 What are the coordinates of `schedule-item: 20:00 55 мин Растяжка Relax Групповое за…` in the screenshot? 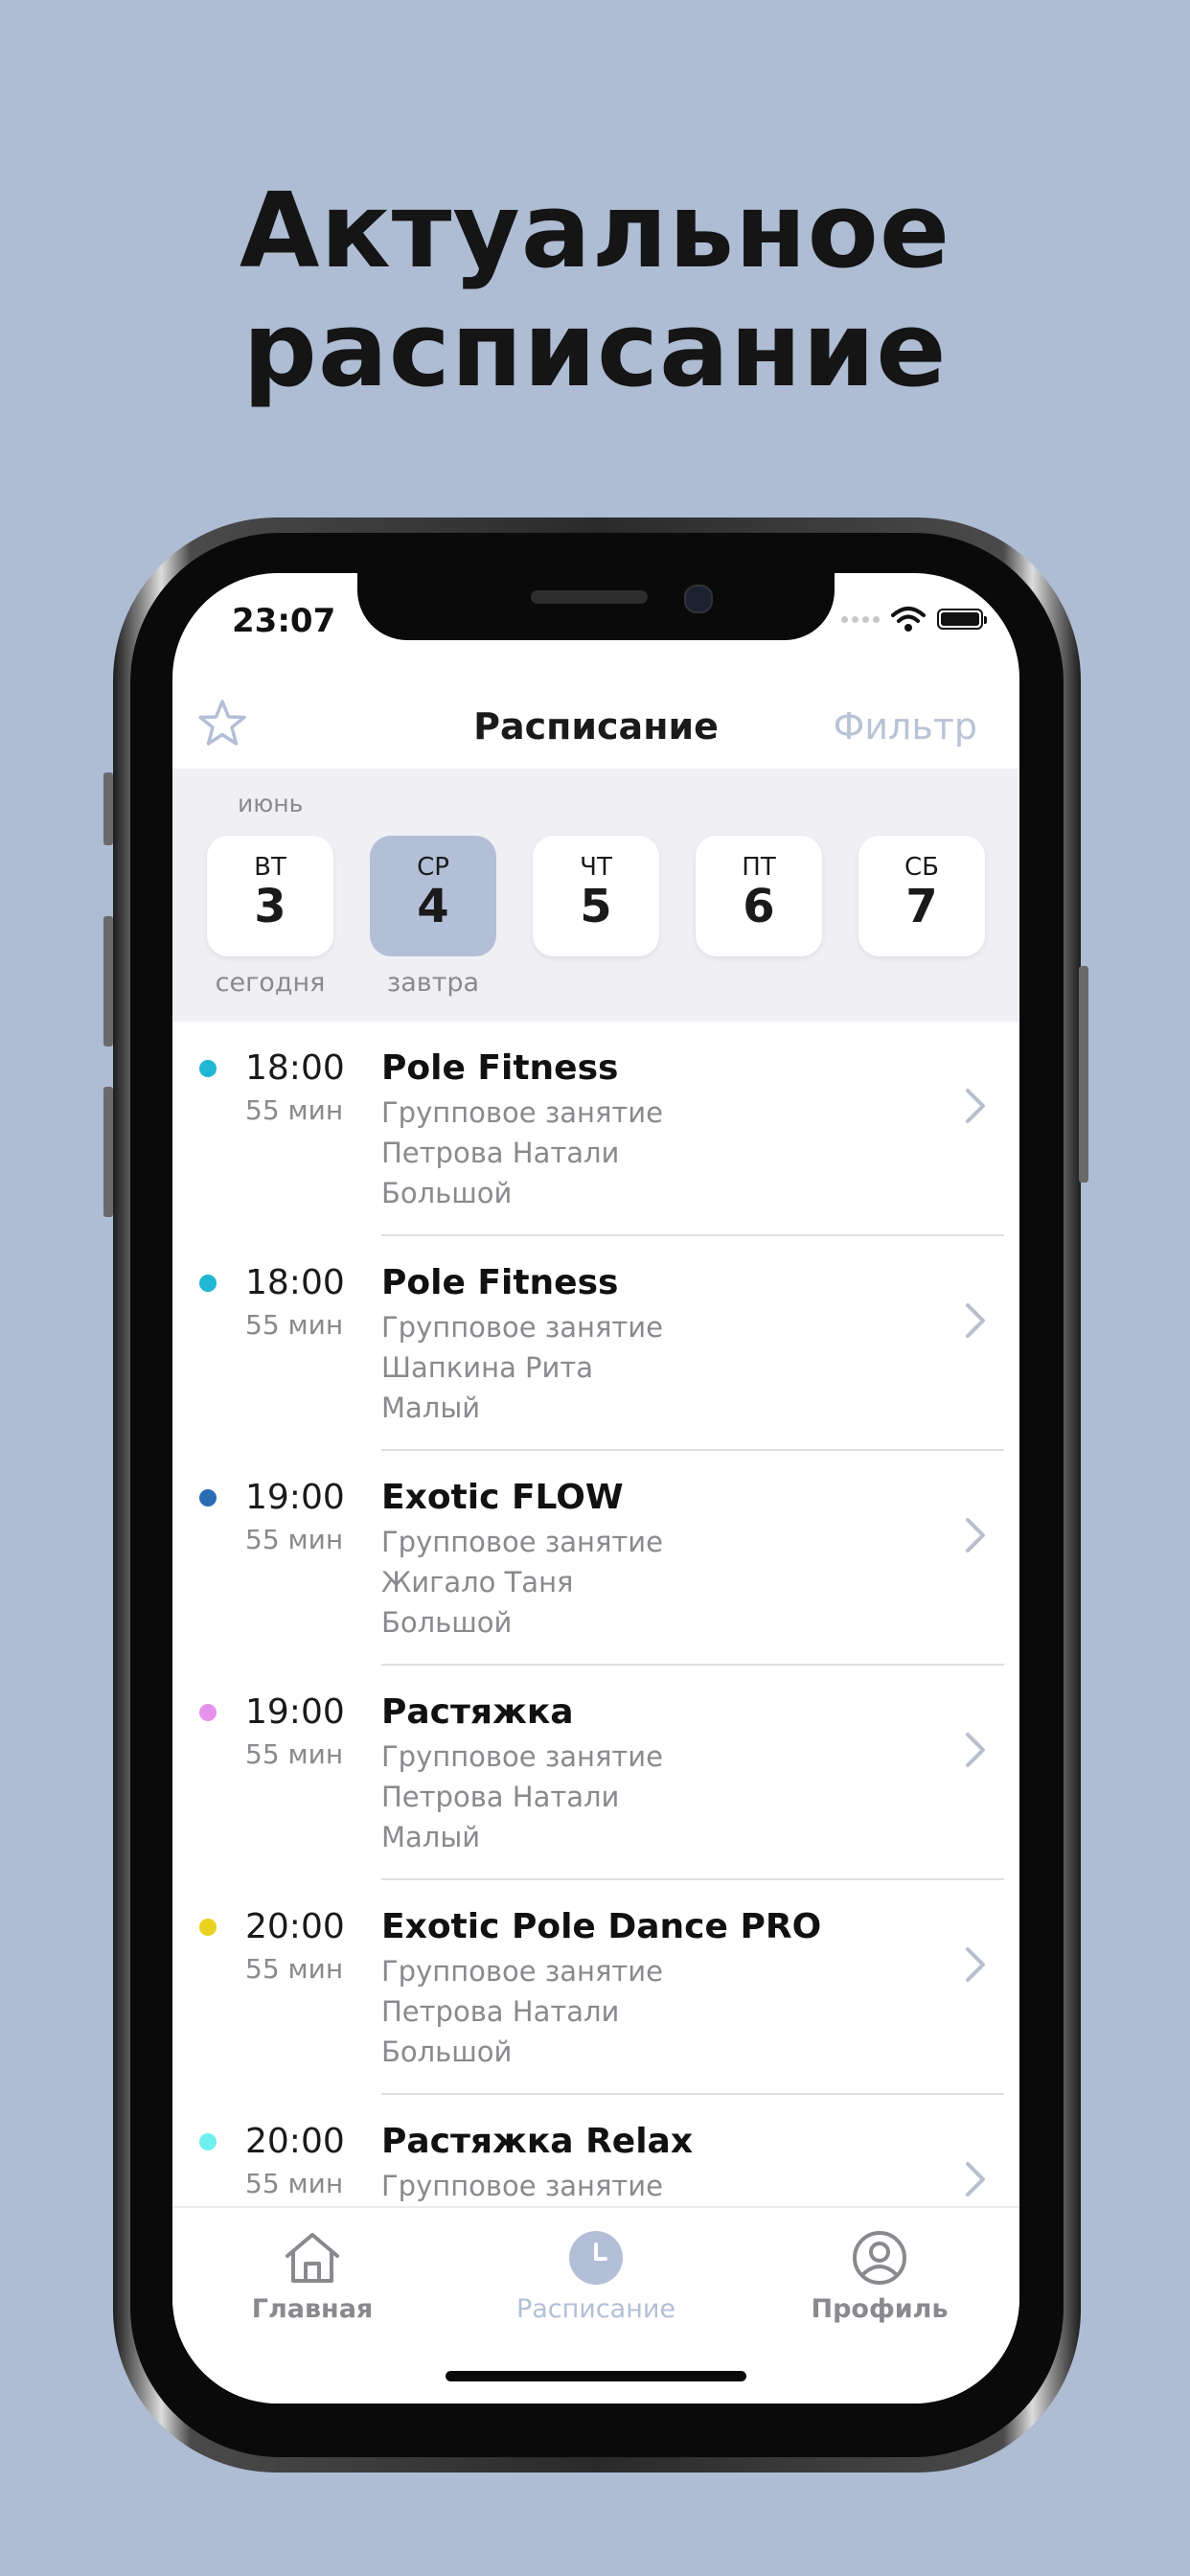 It's located at (595, 2150).